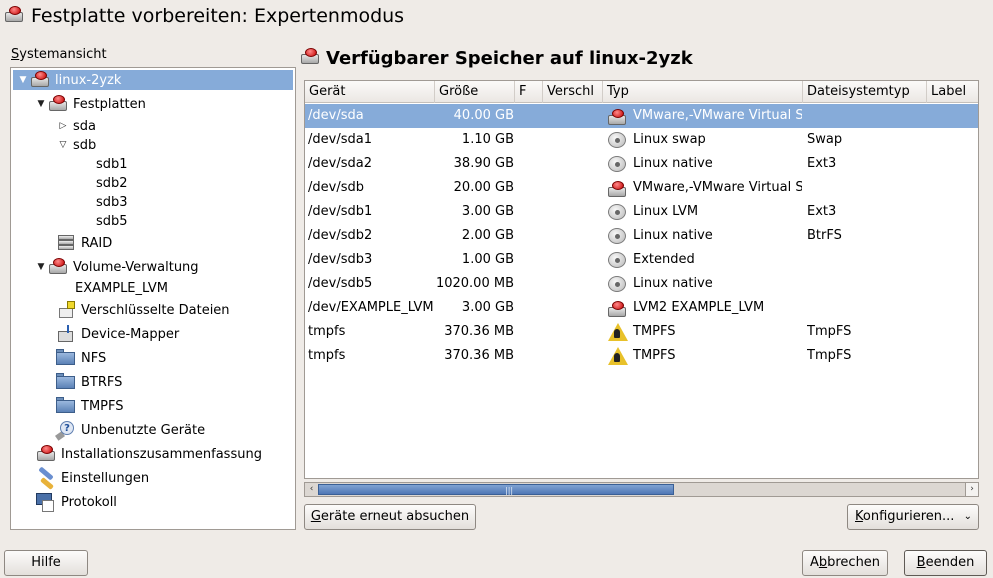 Image resolution: width=993 pixels, height=578 pixels. I want to click on cell-type: Linux swap, so click(704, 140).